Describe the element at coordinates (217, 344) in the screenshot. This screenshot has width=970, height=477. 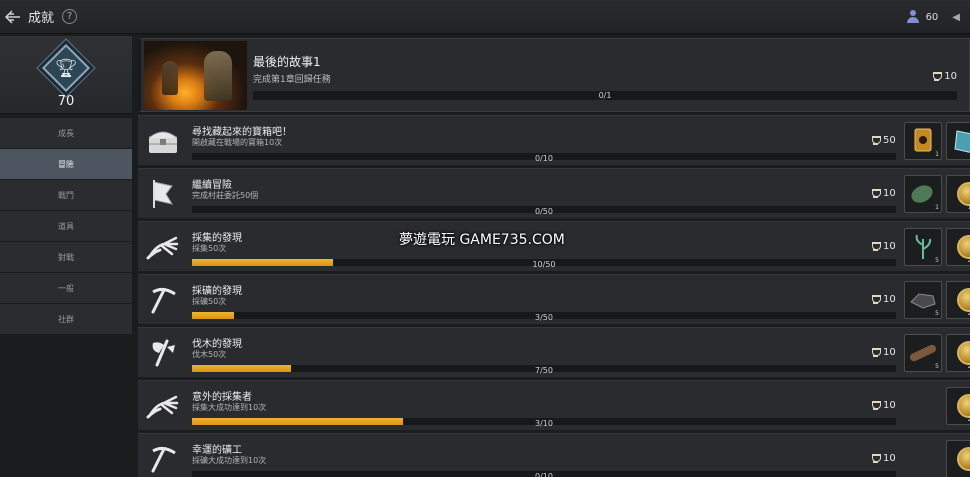
I see `achievement-title: 伐木的發現` at that location.